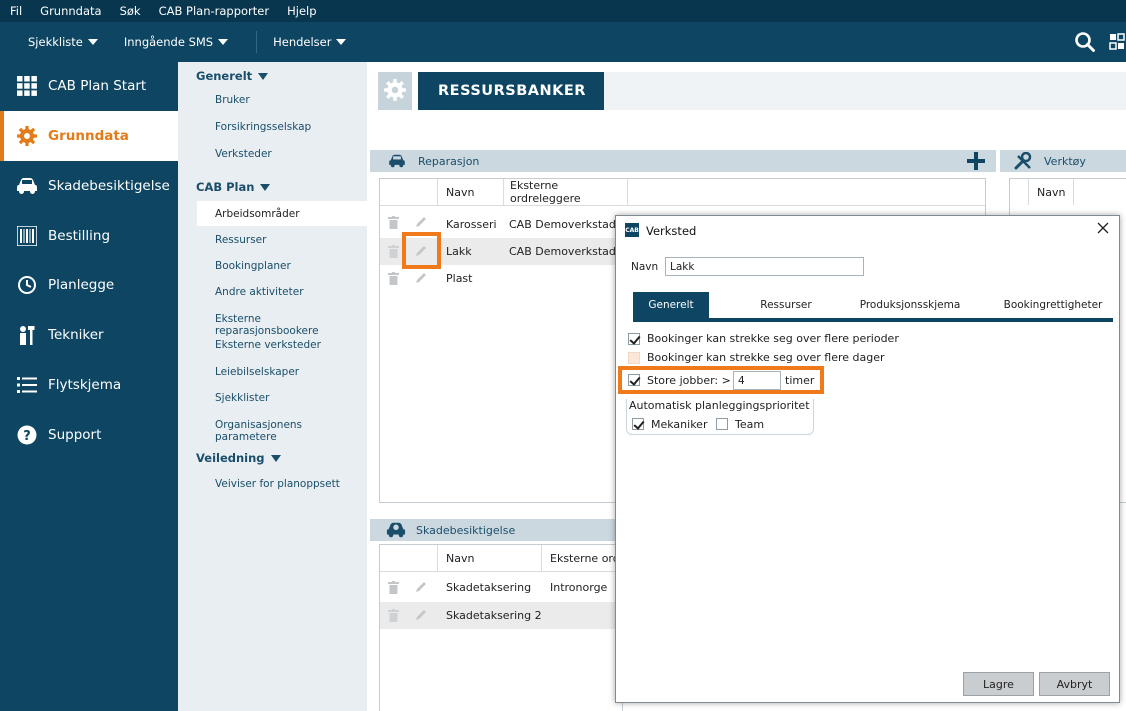 The height and width of the screenshot is (711, 1126). Describe the element at coordinates (466, 530) in the screenshot. I see `panel-title: Skadebesiktigelse` at that location.